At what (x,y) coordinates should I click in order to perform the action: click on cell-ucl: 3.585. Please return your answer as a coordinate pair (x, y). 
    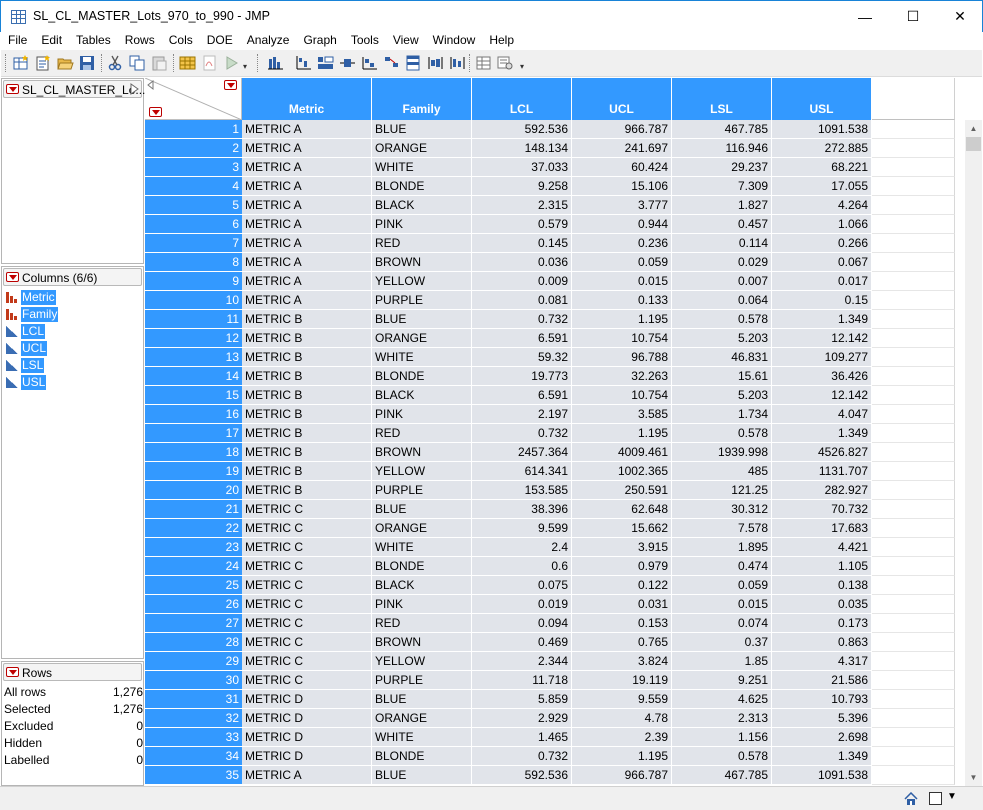
    Looking at the image, I should click on (622, 414).